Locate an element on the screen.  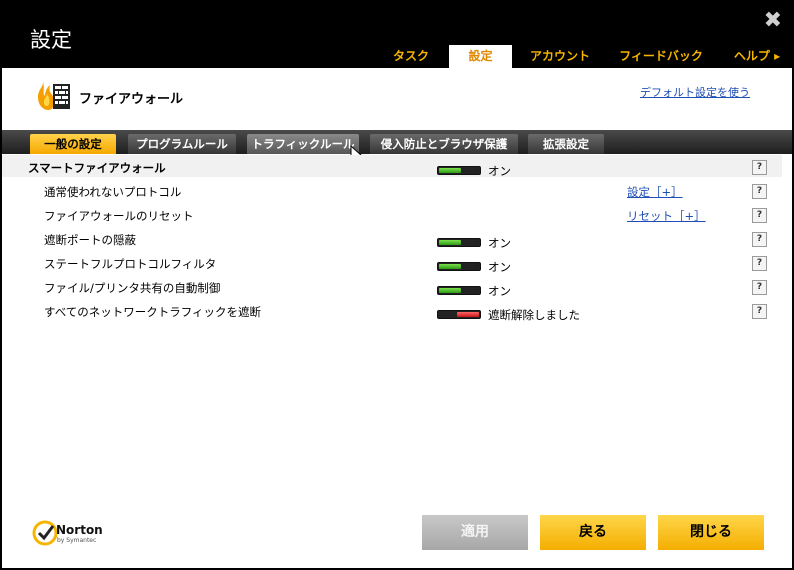
close-button: 閉じる is located at coordinates (711, 532).